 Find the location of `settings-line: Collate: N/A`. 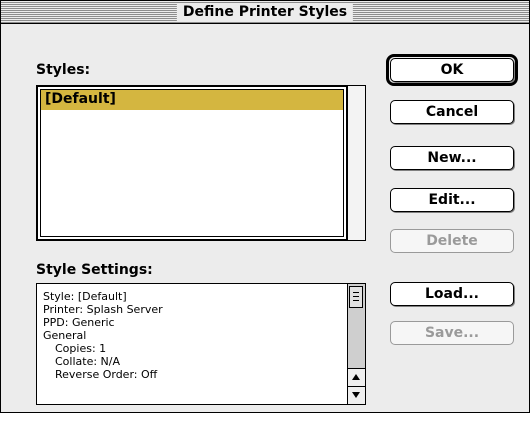

settings-line: Collate: N/A is located at coordinates (88, 361).